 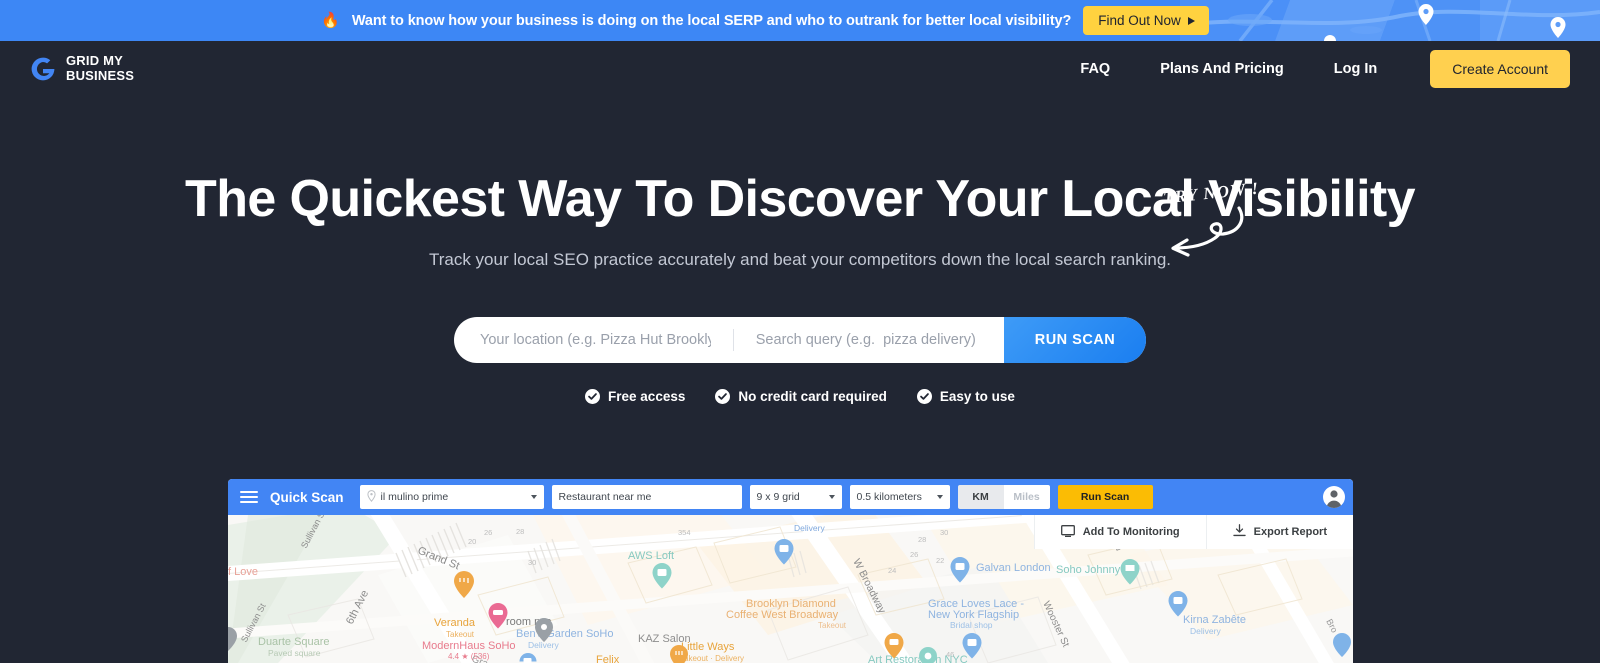 What do you see at coordinates (812, 396) in the screenshot?
I see `feature-label: No credit card required` at bounding box center [812, 396].